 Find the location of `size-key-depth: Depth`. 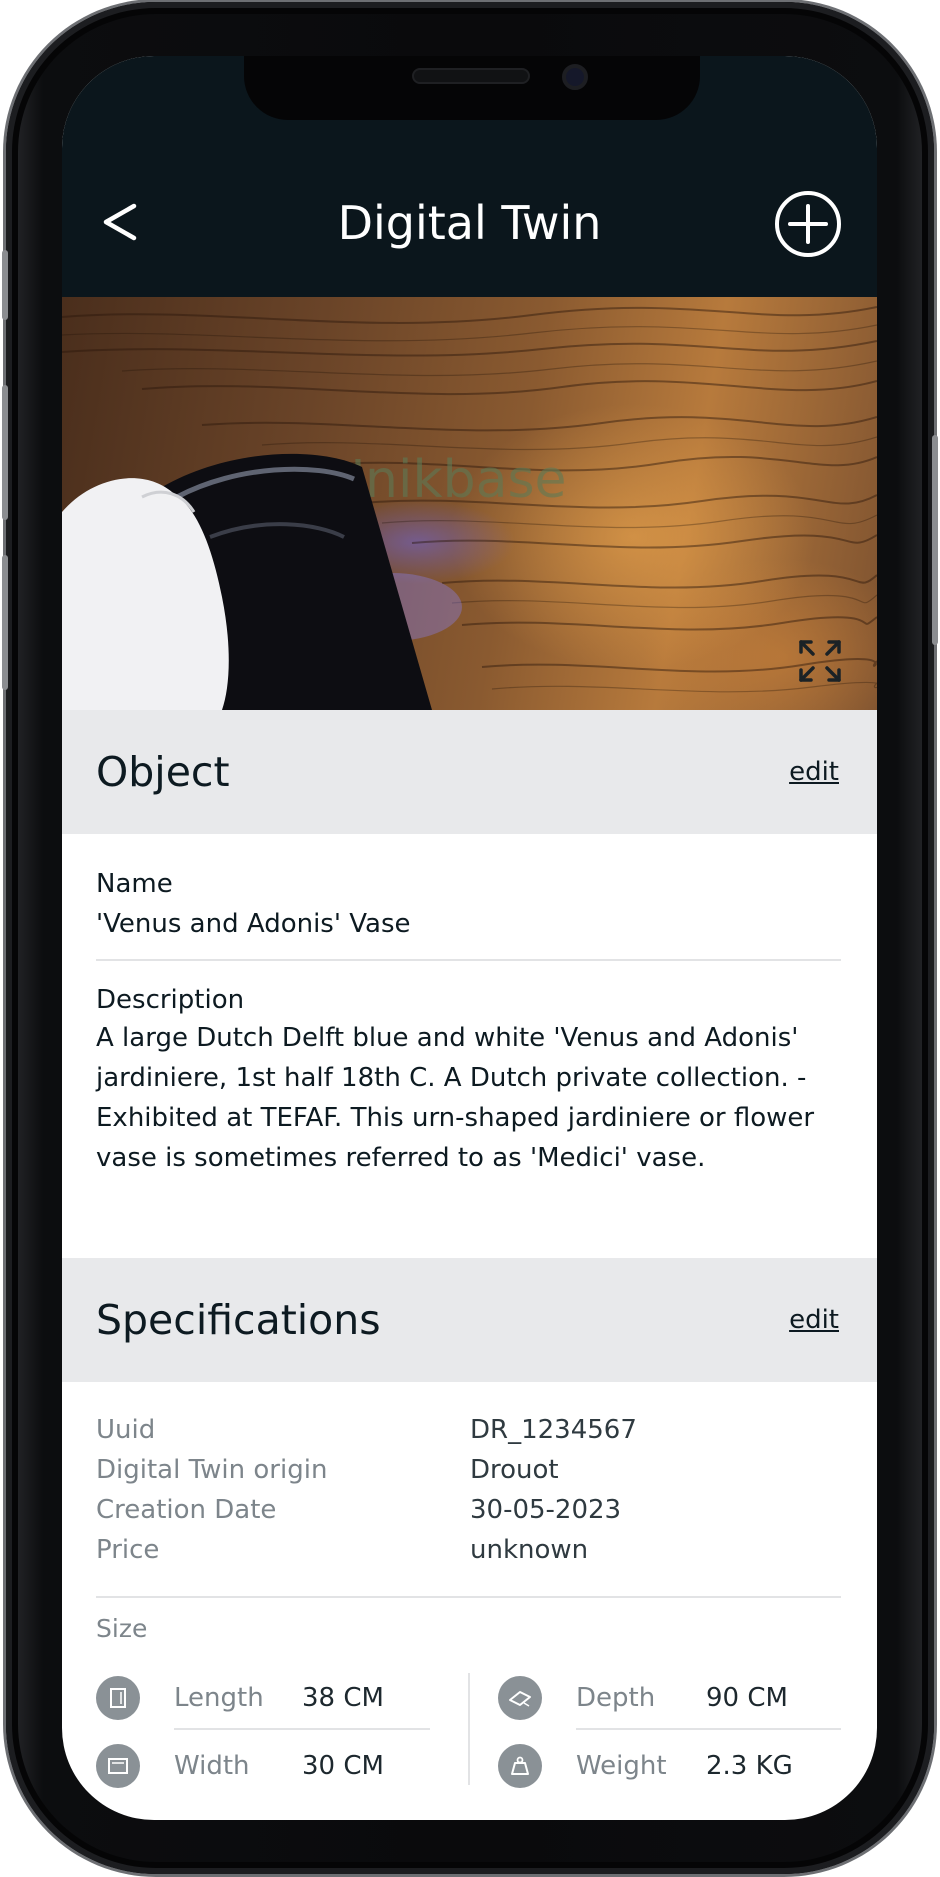

size-key-depth: Depth is located at coordinates (616, 1698).